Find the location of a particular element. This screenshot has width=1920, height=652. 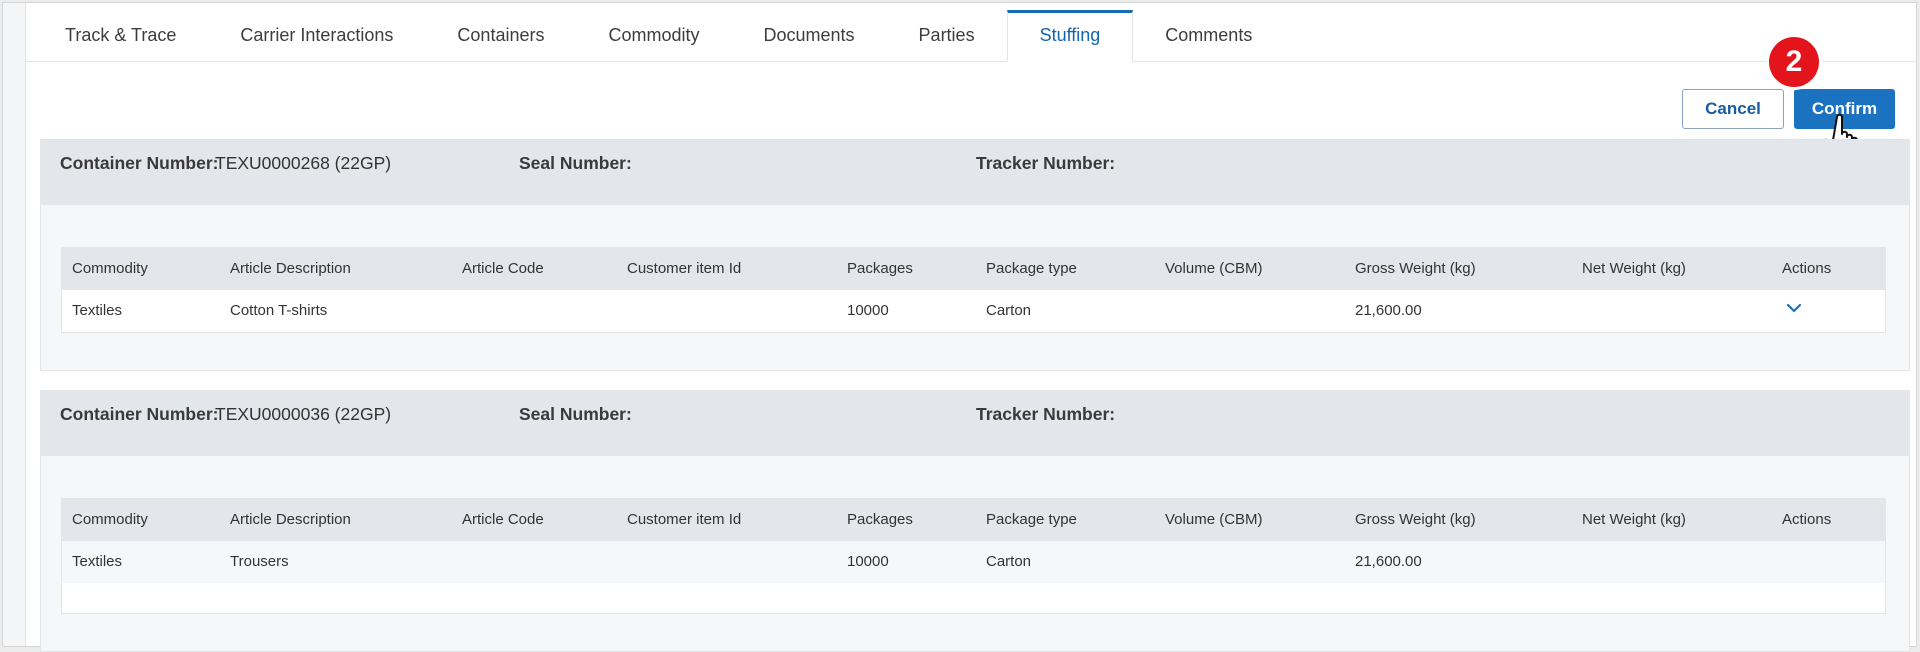

tab-carrier-interactions: Carrier Interactions is located at coordinates (316, 35).